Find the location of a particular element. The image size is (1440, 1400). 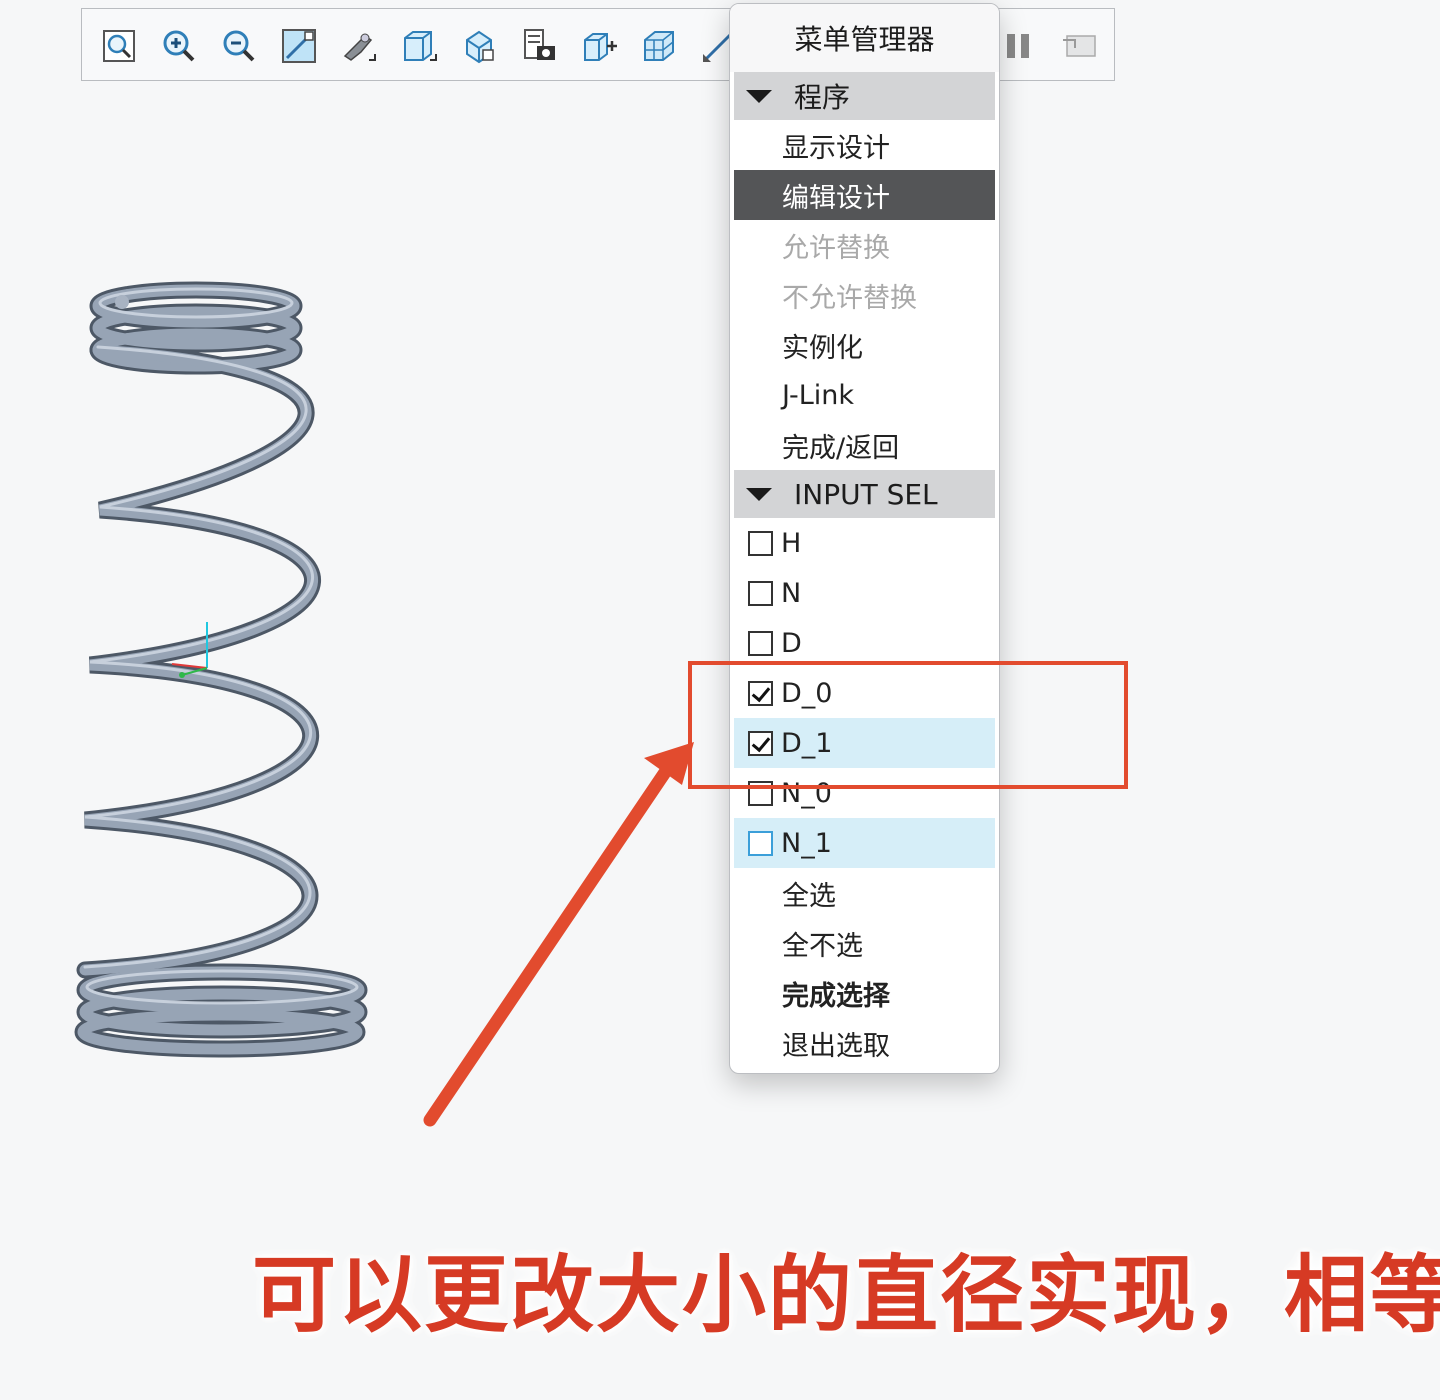

checkbox-label: D_1 is located at coordinates (807, 743).